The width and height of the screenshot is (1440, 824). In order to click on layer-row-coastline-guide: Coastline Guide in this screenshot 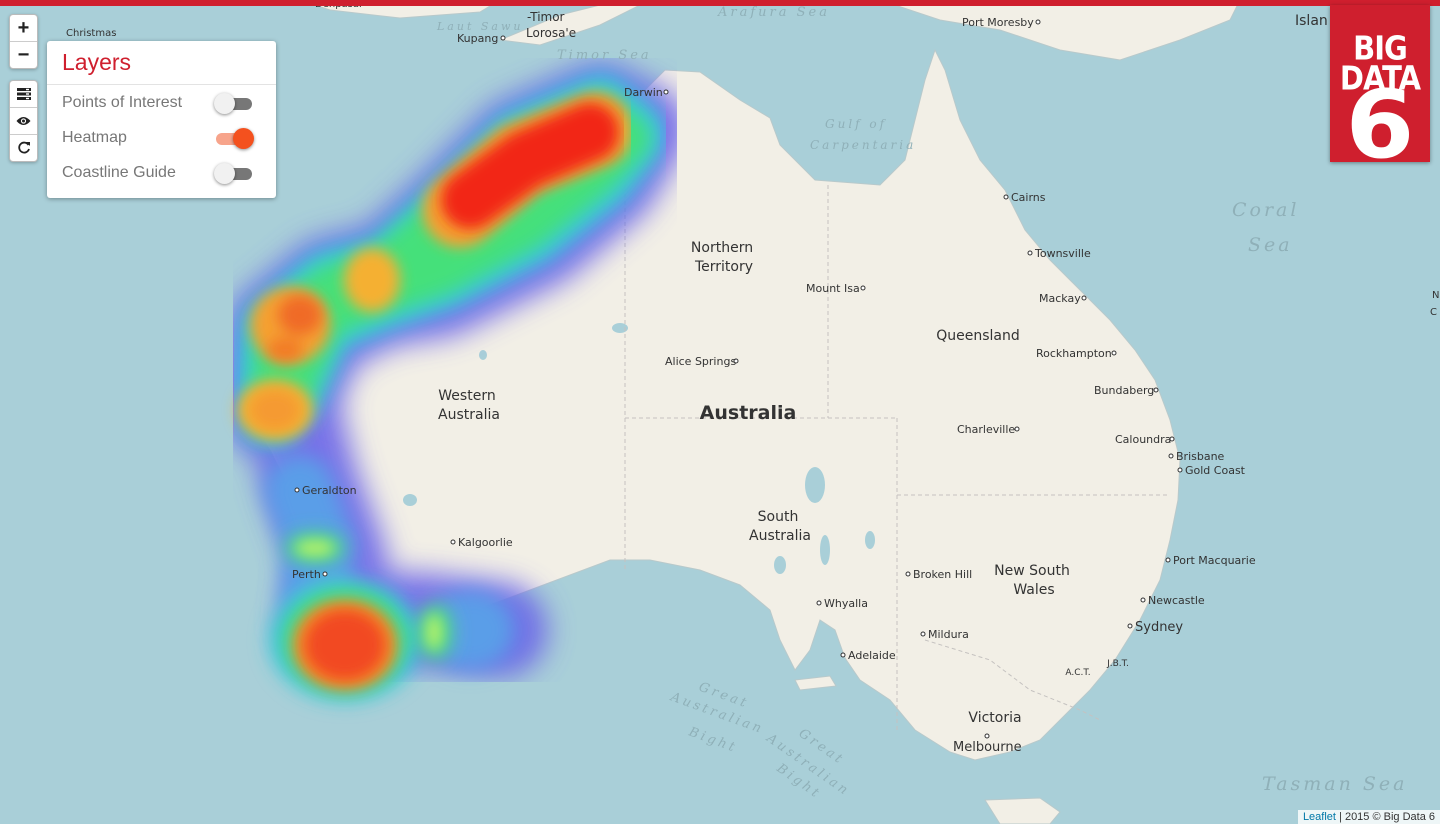, I will do `click(161, 172)`.